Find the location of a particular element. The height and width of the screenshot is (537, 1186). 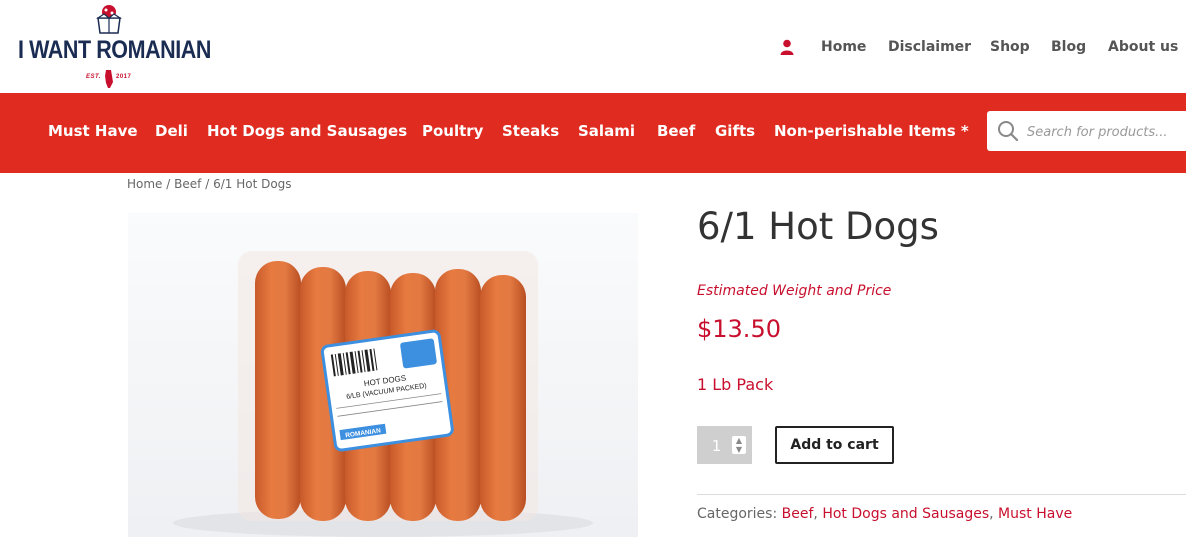

catnav-poultry: Poultry is located at coordinates (452, 131).